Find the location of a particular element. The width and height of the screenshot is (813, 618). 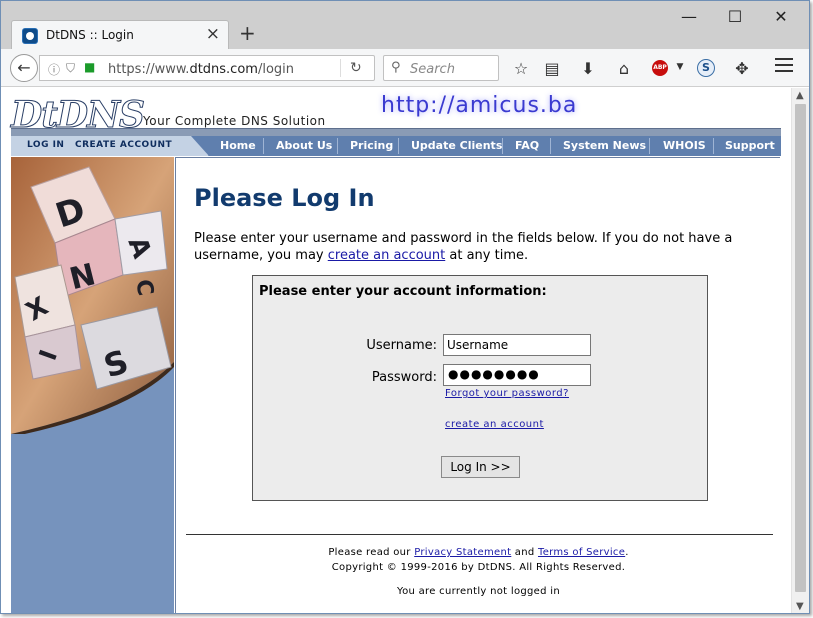

adblock-dropdown-icon: ▼ is located at coordinates (680, 67).